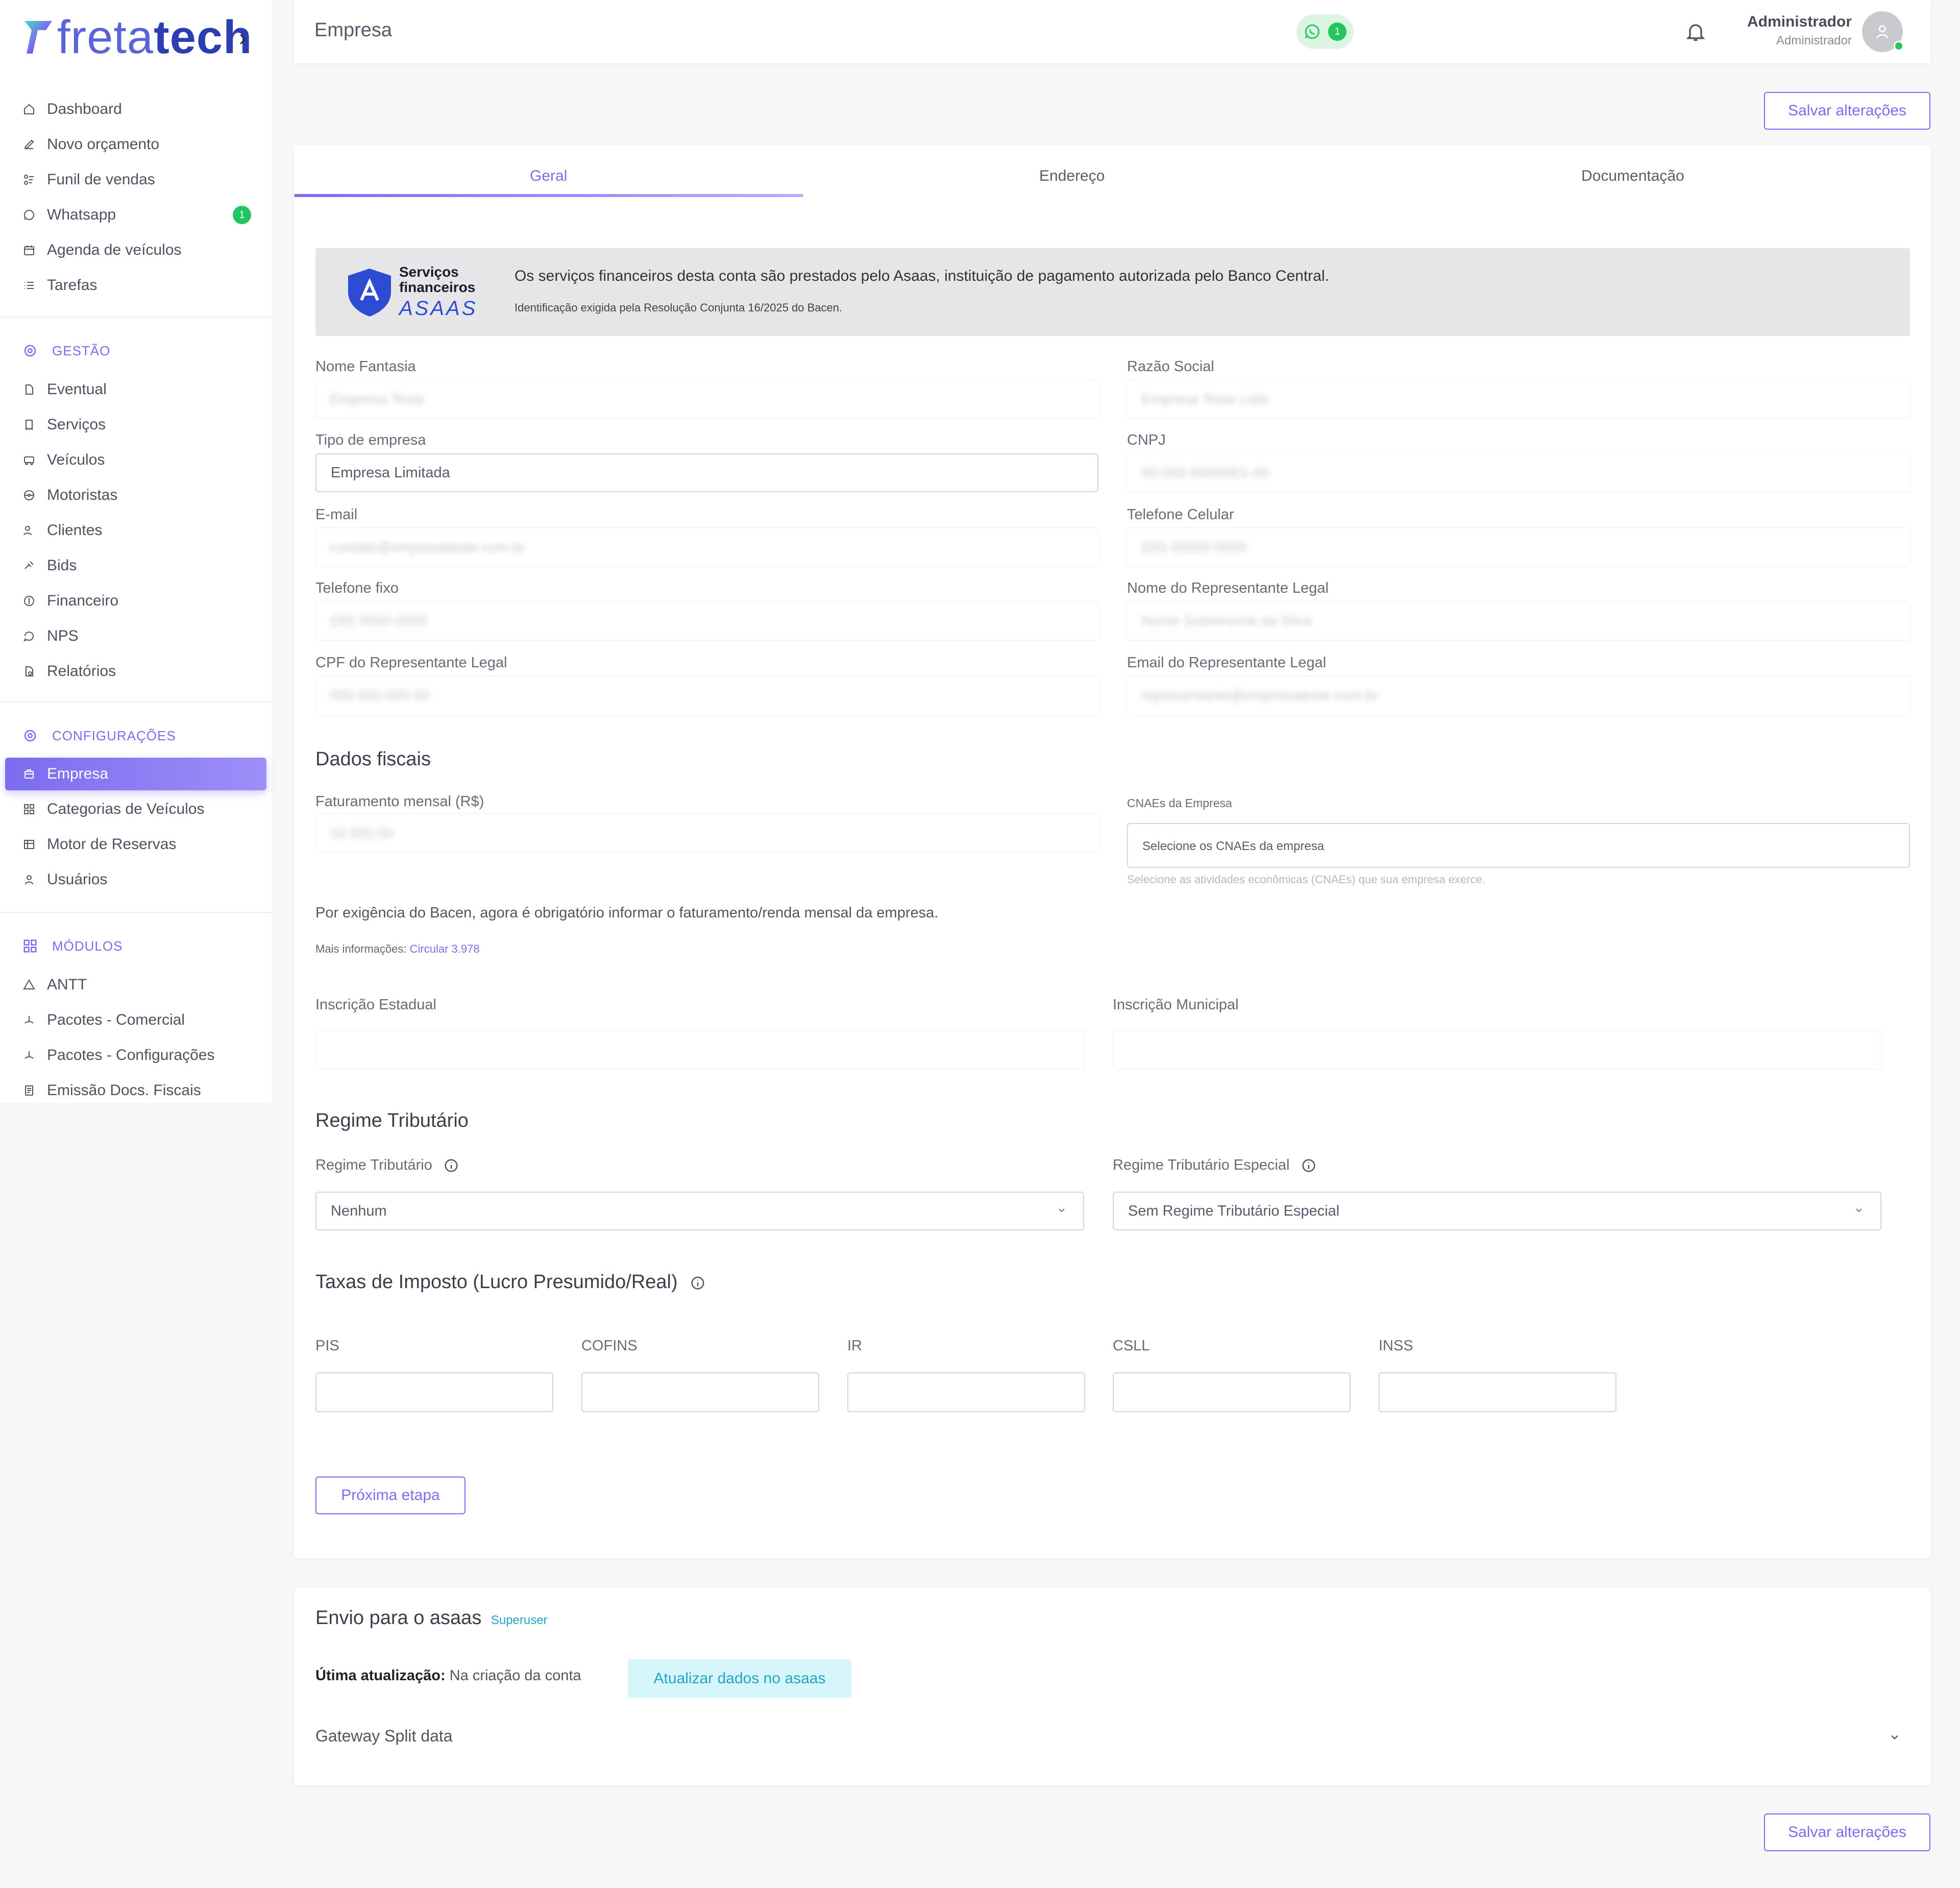 This screenshot has width=1960, height=1888. What do you see at coordinates (609, 1346) in the screenshot?
I see `cofins-label: COFINS` at bounding box center [609, 1346].